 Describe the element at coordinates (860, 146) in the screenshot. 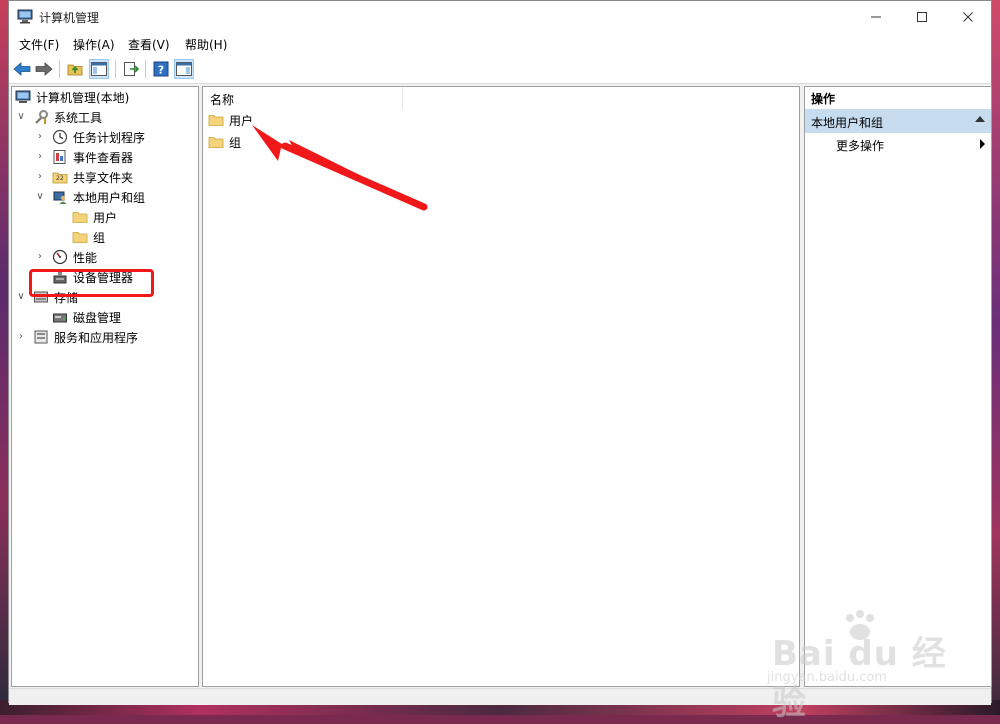

I see `more-actions-label: 更多操作` at that location.